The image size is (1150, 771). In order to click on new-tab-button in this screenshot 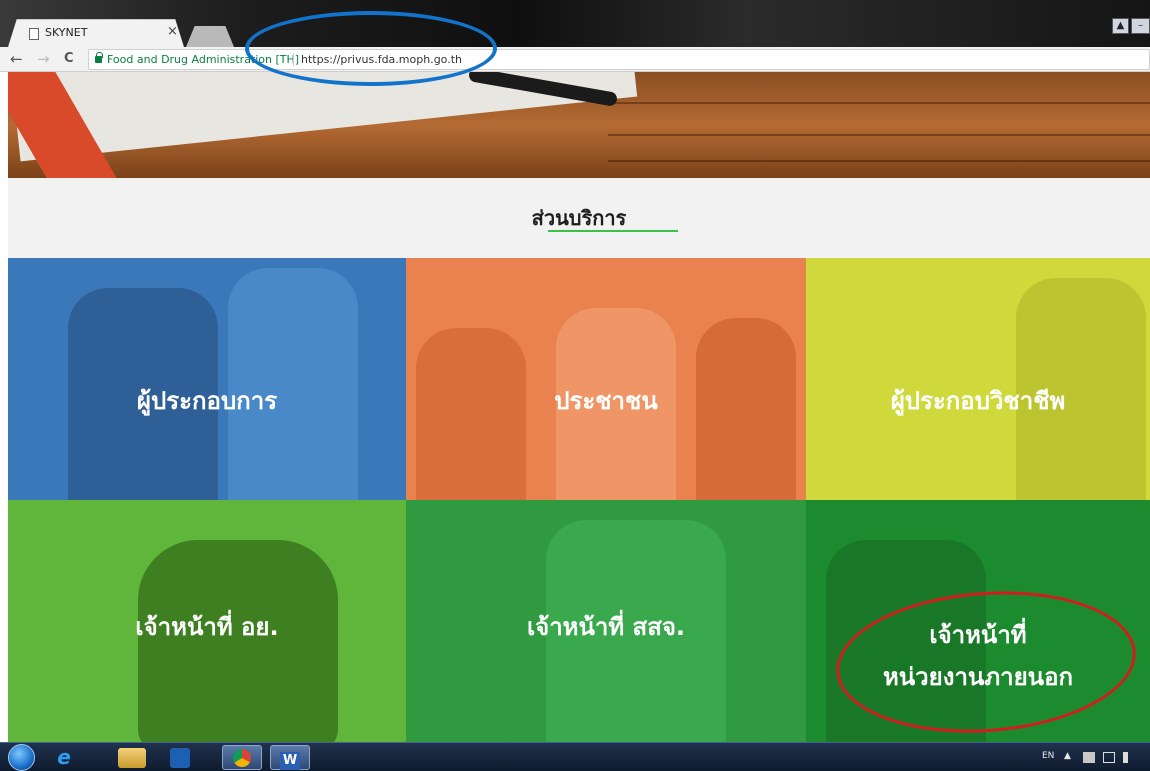, I will do `click(210, 36)`.